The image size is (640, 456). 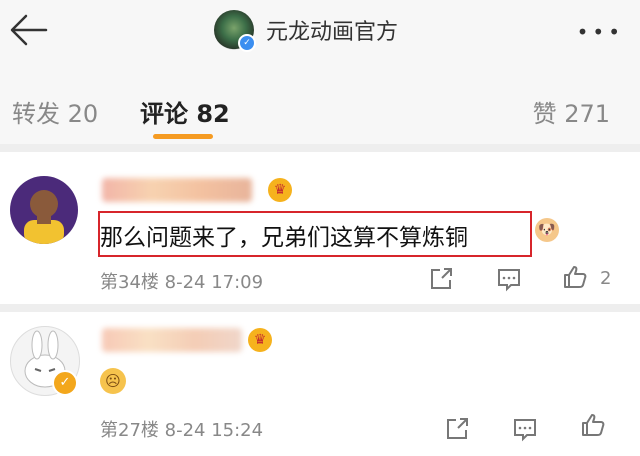 What do you see at coordinates (55, 111) in the screenshot?
I see `tab-repost: 转发 20` at bounding box center [55, 111].